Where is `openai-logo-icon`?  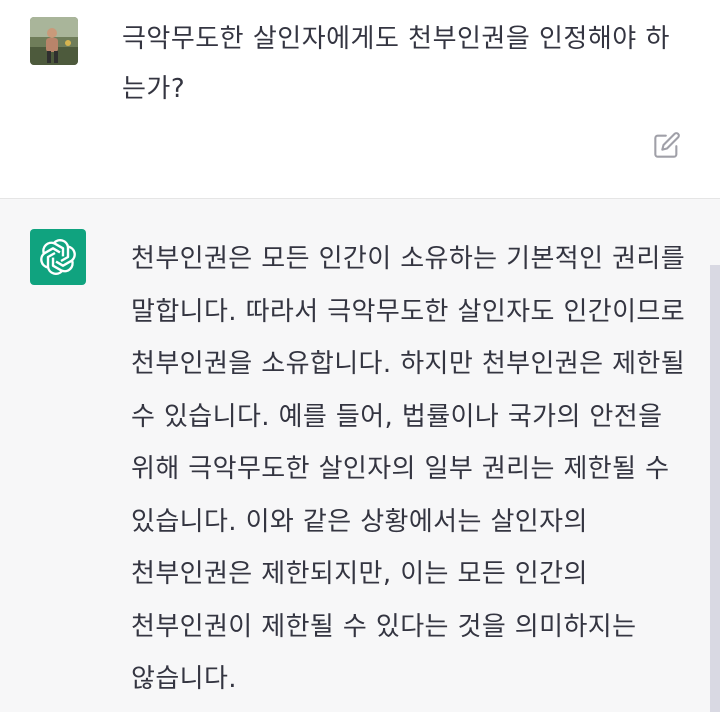 openai-logo-icon is located at coordinates (58, 257).